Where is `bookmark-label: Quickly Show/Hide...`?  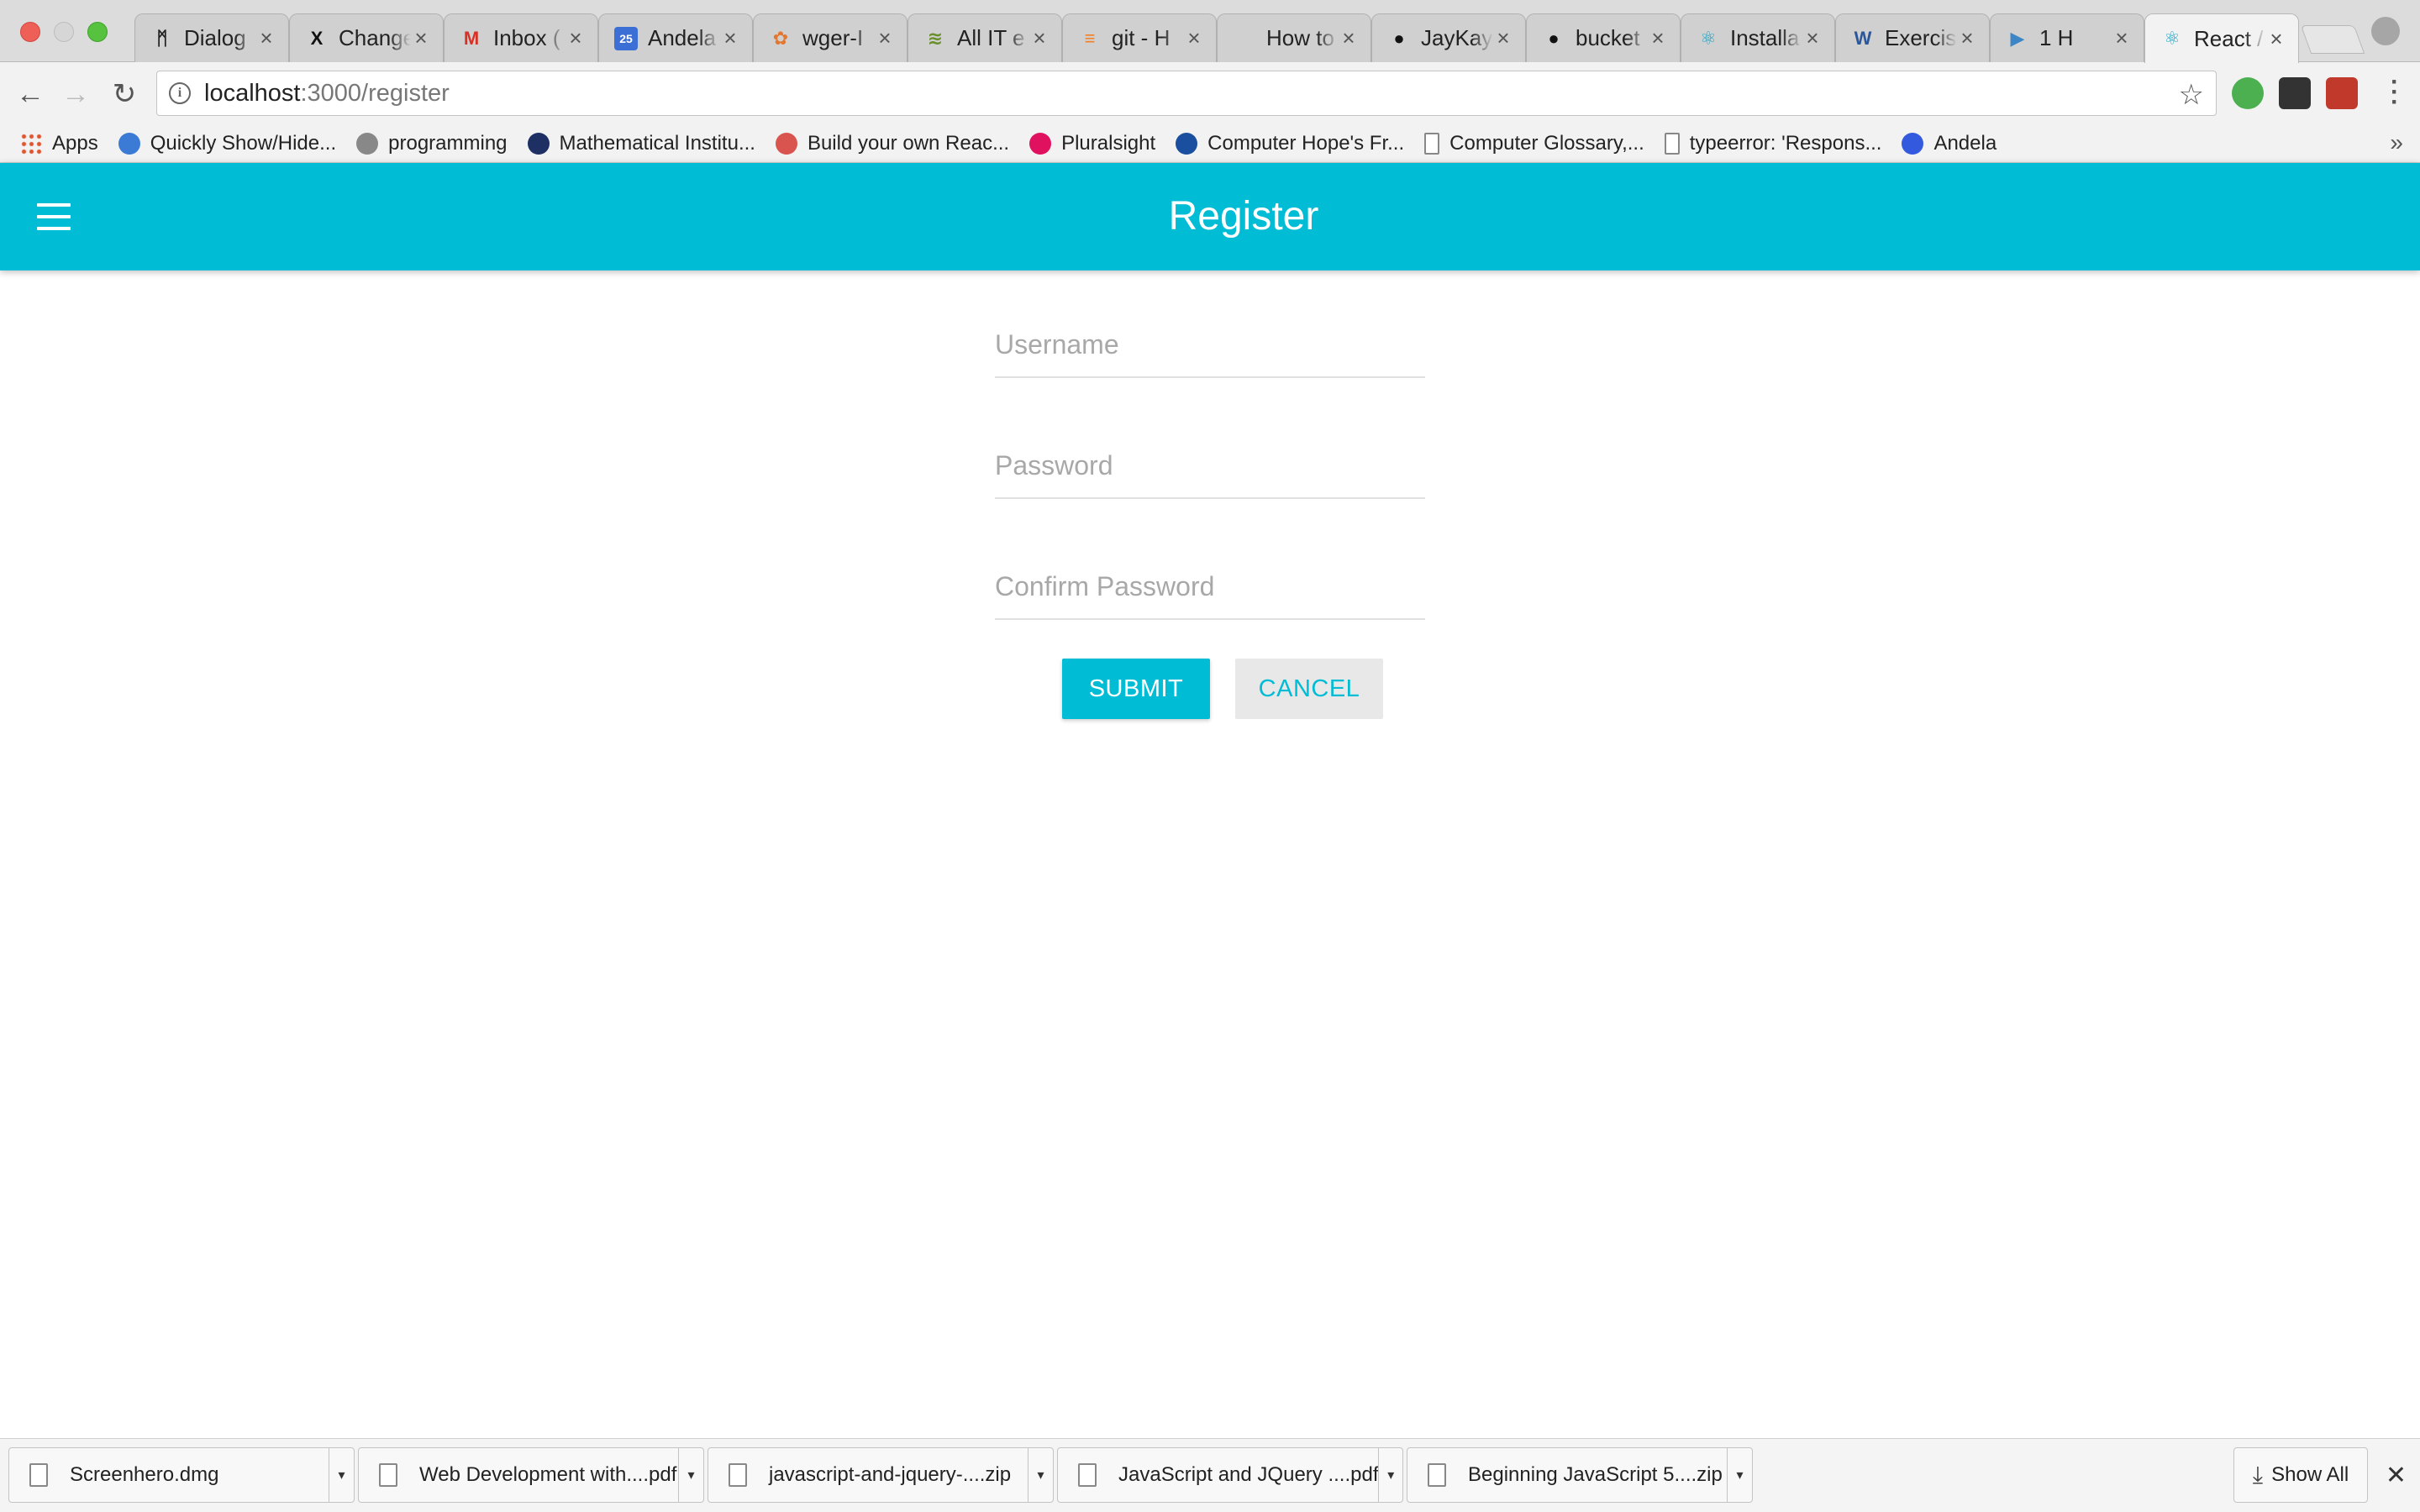 bookmark-label: Quickly Show/Hide... is located at coordinates (243, 143).